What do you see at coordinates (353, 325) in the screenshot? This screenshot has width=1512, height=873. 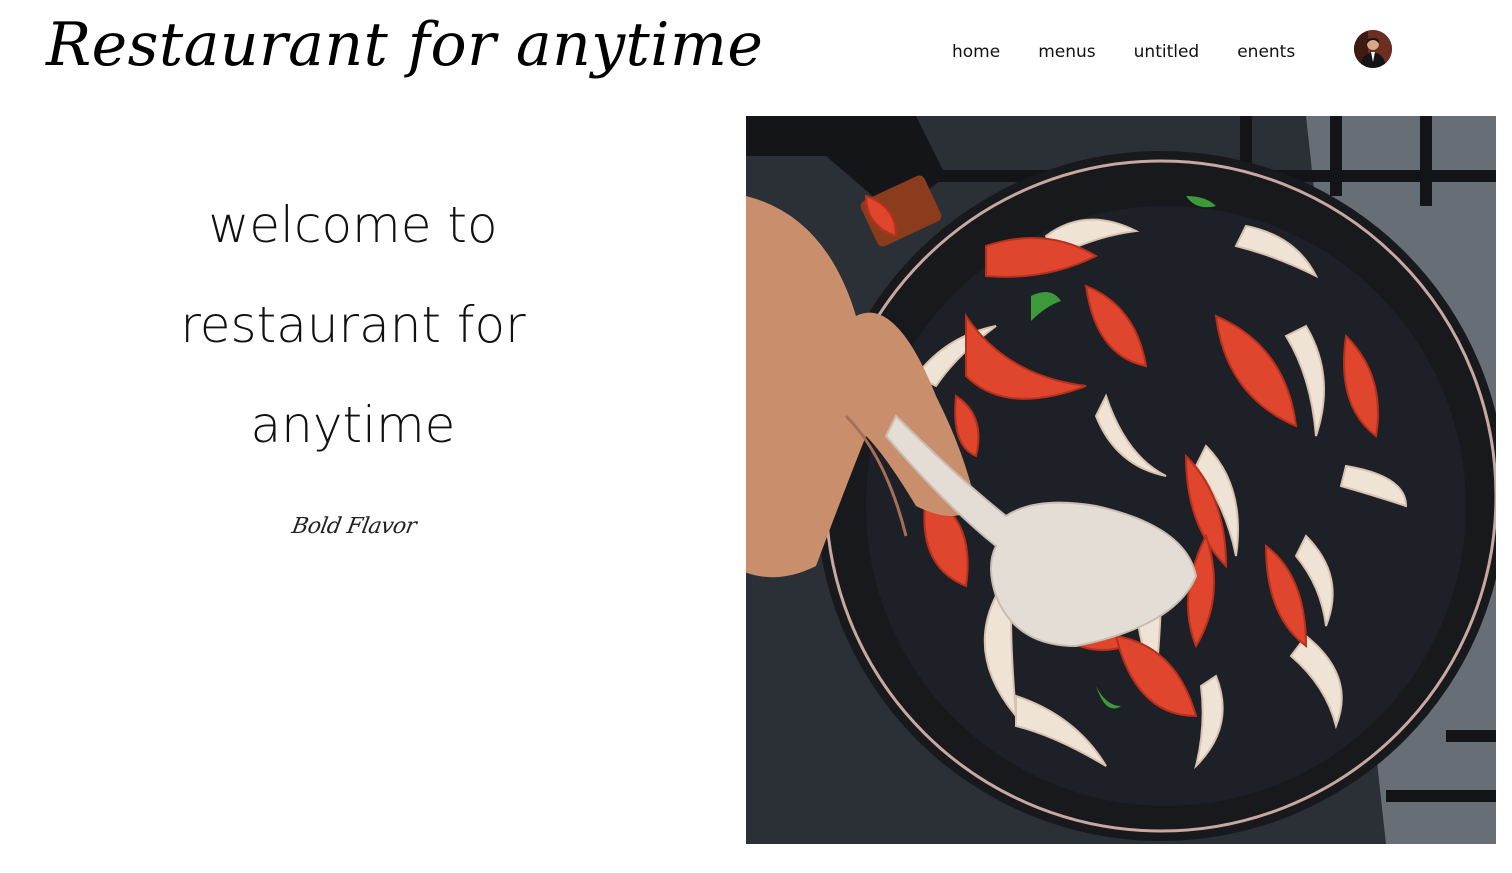 I see `hero-heading: welcome to restaurant for anytime` at bounding box center [353, 325].